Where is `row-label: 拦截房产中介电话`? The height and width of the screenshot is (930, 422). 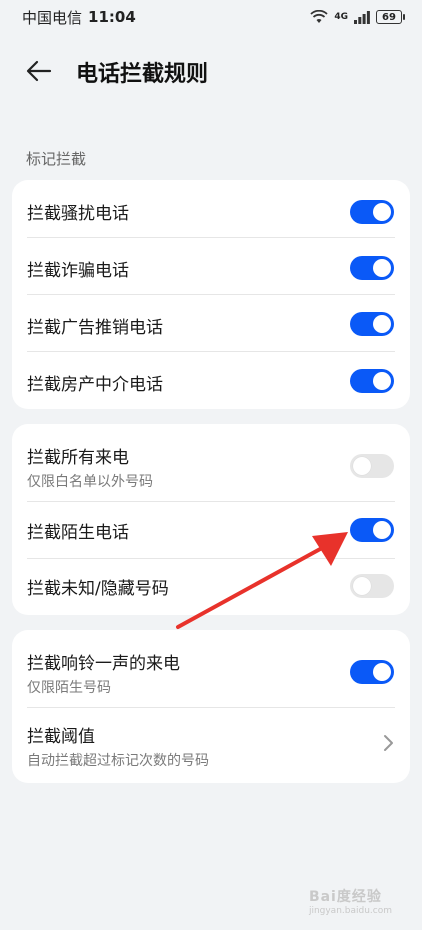
row-label: 拦截房产中介电话 is located at coordinates (95, 385).